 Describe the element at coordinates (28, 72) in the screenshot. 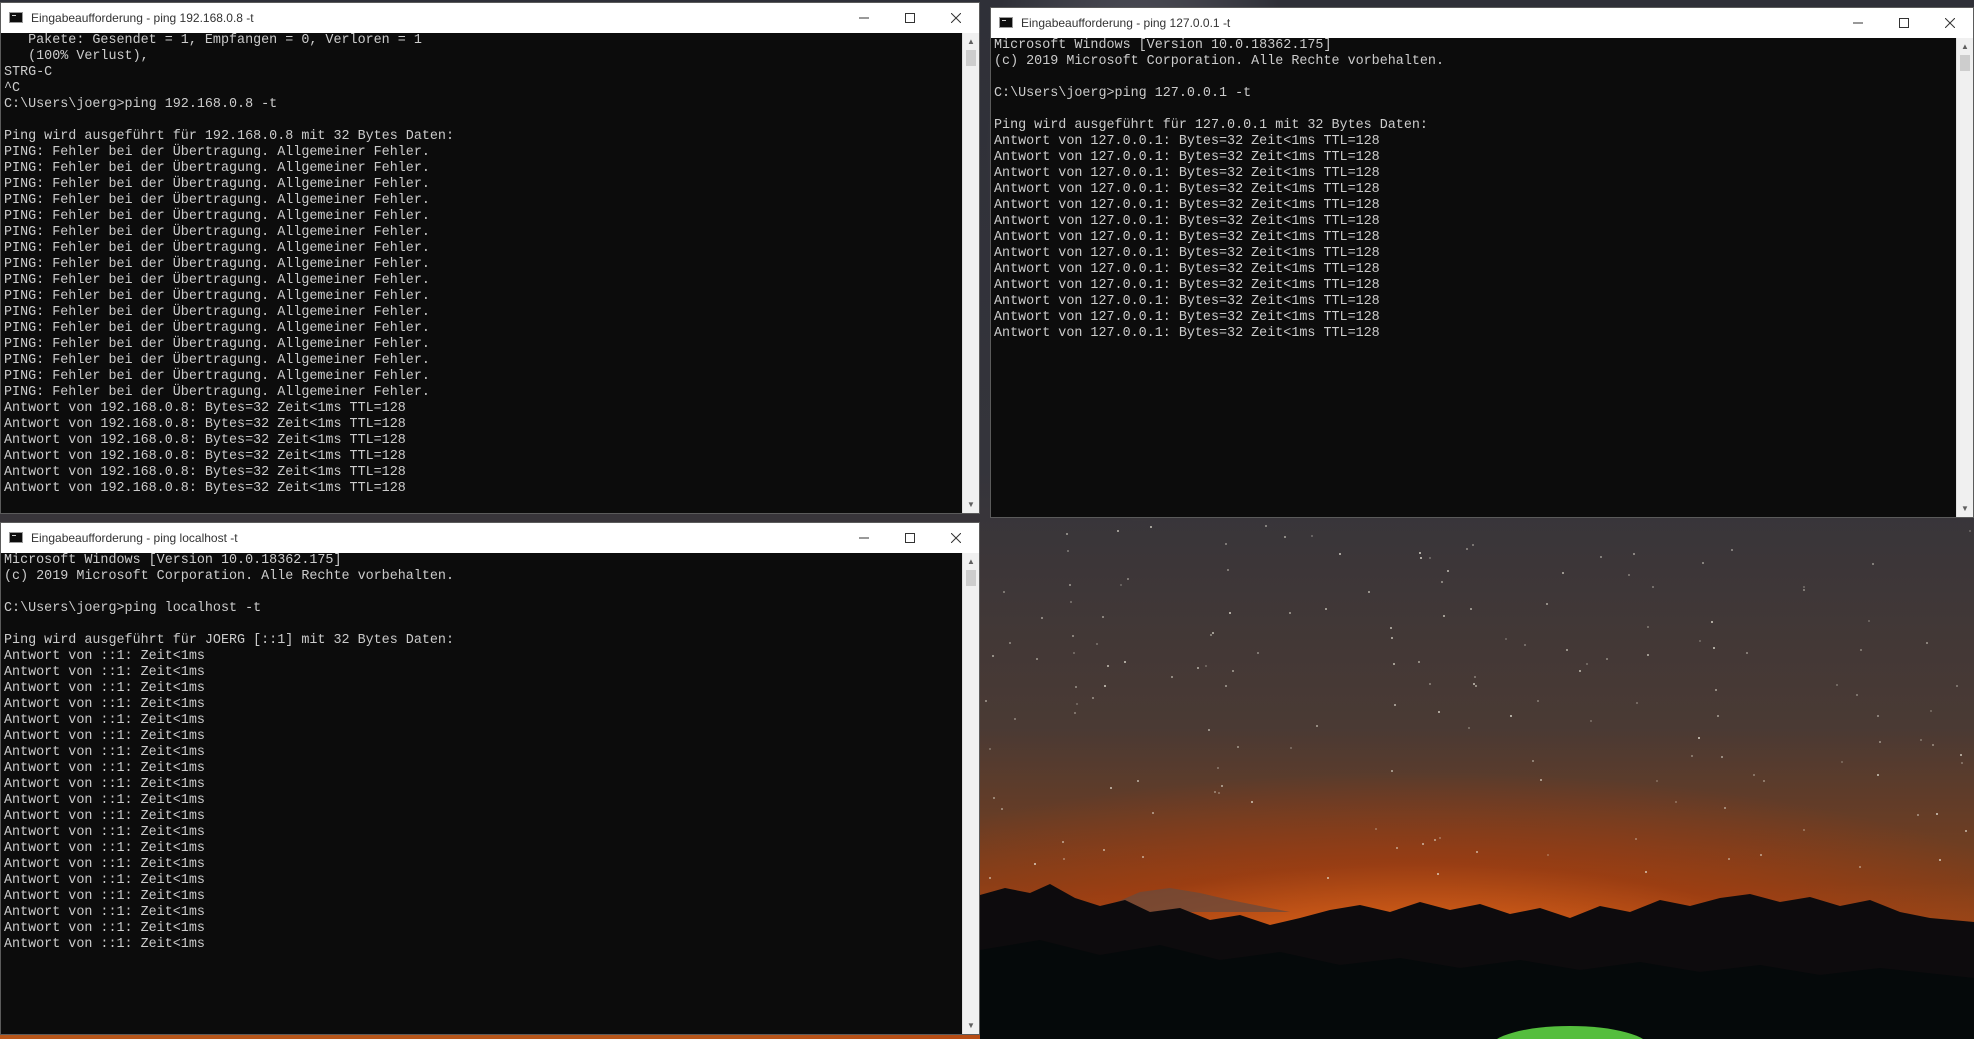

I see `console-line: STRG-C` at that location.